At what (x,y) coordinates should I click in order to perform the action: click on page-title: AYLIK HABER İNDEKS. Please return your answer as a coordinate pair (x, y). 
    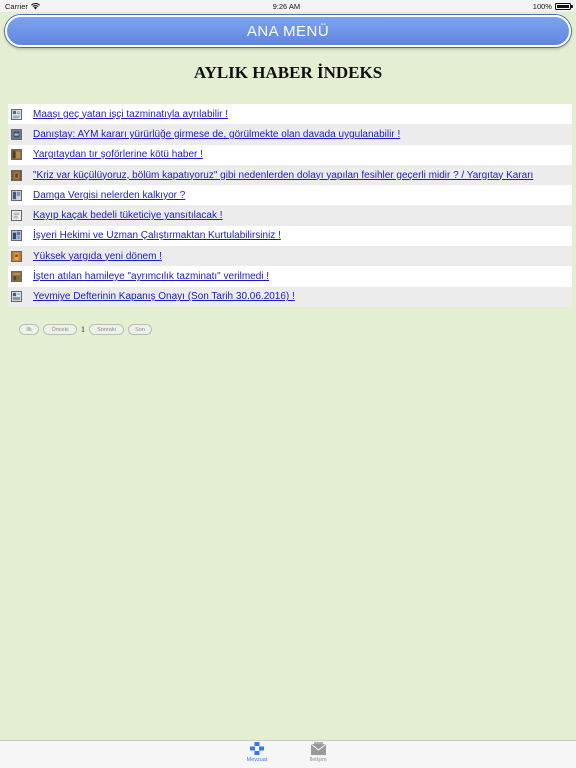
    Looking at the image, I should click on (288, 72).